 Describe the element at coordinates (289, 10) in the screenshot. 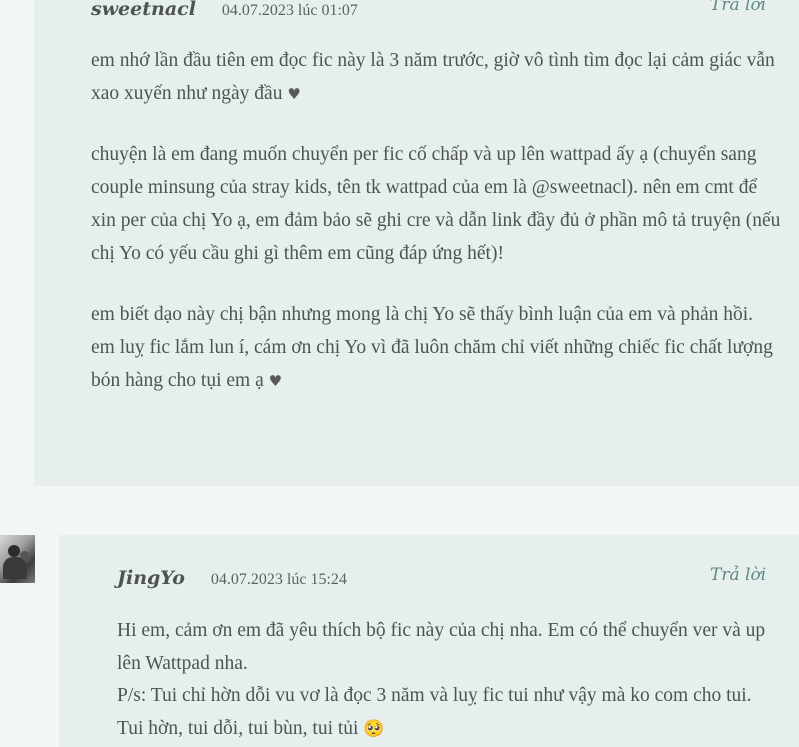

I see `comment-date: 04.07.2023 lúc 01:07` at that location.